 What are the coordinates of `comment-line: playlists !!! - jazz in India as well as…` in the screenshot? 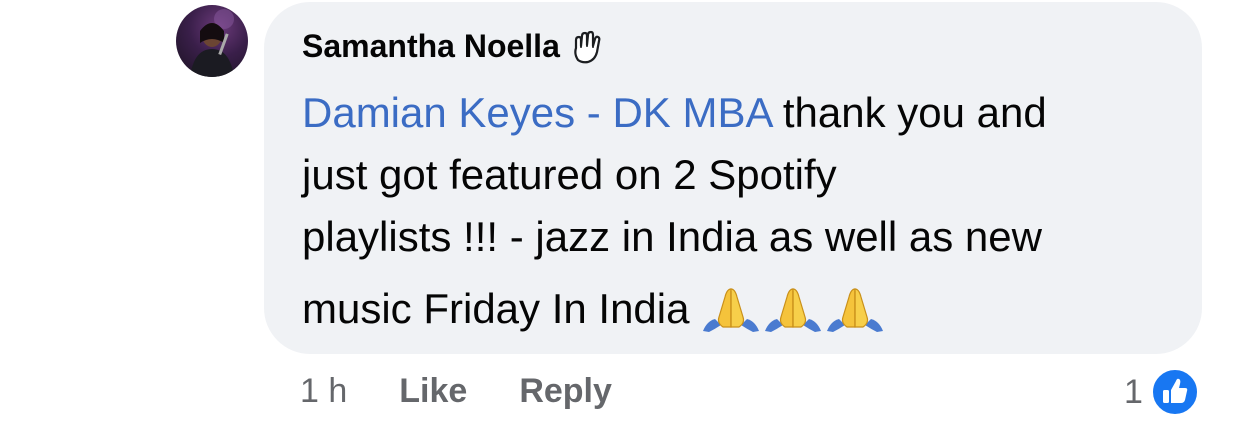 It's located at (672, 236).